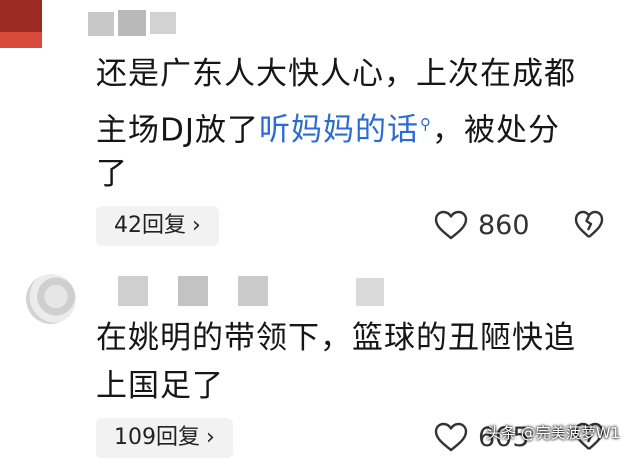  I want to click on nickname-blur-2b, so click(193, 291).